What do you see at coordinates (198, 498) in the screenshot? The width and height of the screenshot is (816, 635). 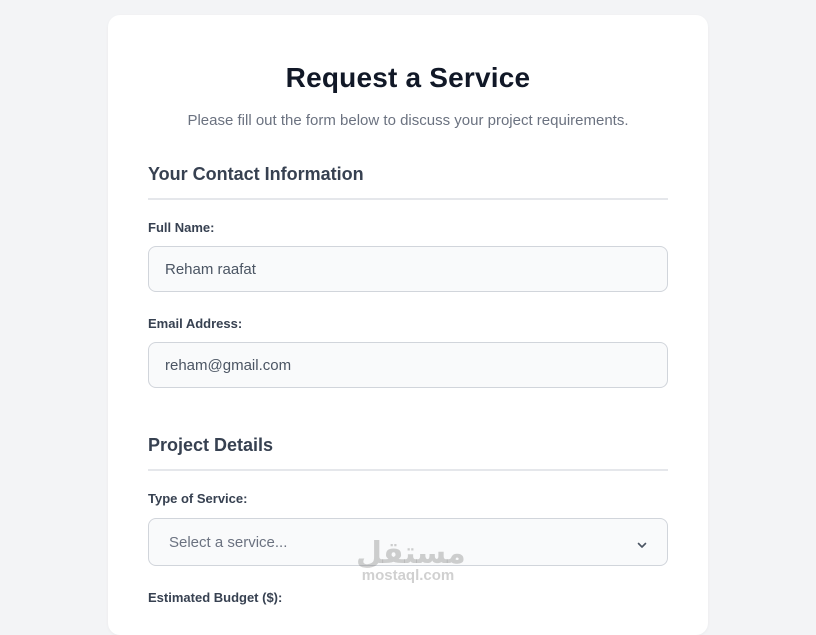 I see `service-type-label: Type of Service:` at bounding box center [198, 498].